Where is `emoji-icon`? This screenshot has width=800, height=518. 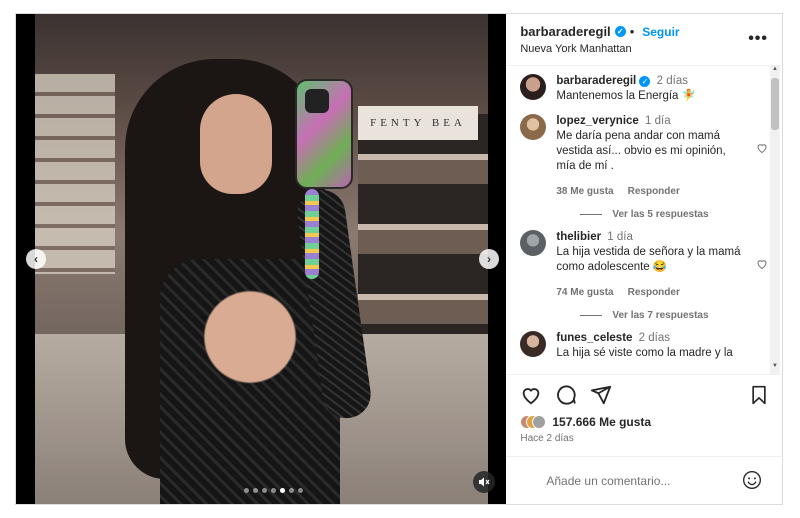 emoji-icon is located at coordinates (752, 480).